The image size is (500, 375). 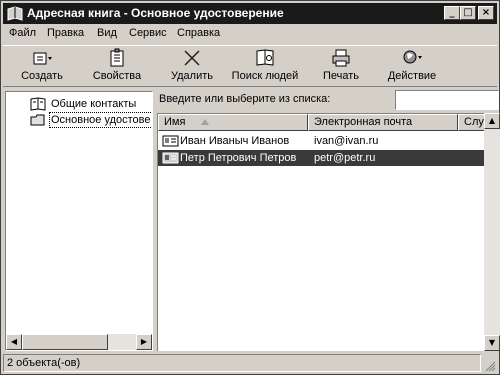 What do you see at coordinates (468, 13) in the screenshot?
I see `maximize-button: □` at bounding box center [468, 13].